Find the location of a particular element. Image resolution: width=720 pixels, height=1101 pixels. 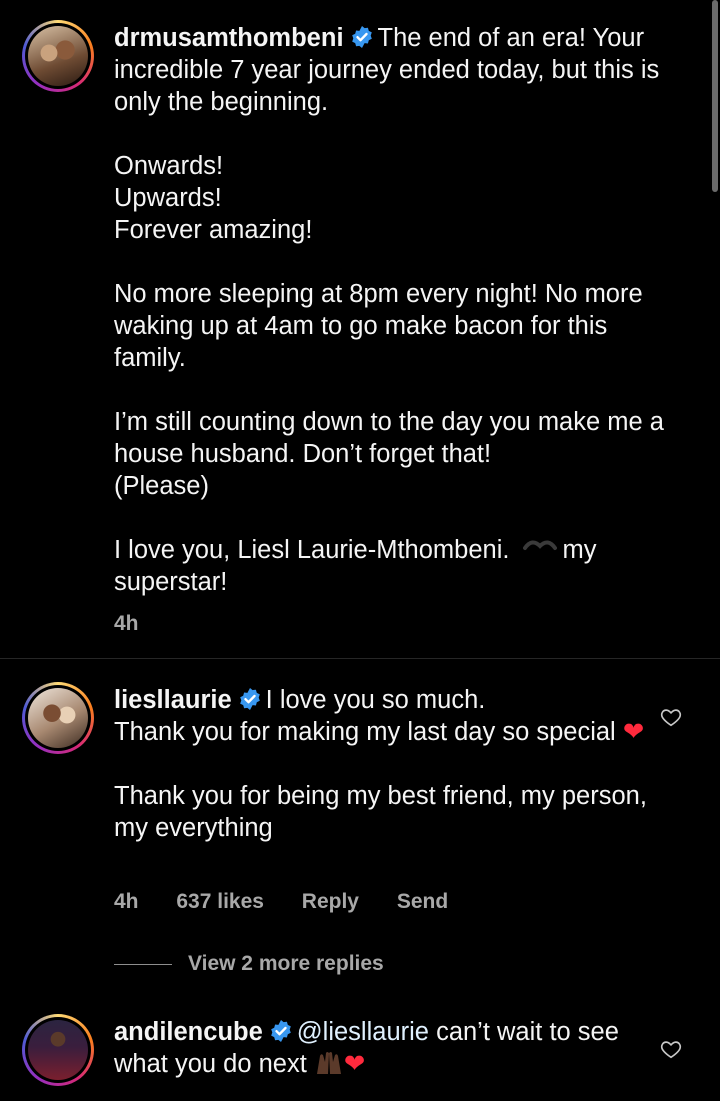

username: andilencube is located at coordinates (188, 1032).